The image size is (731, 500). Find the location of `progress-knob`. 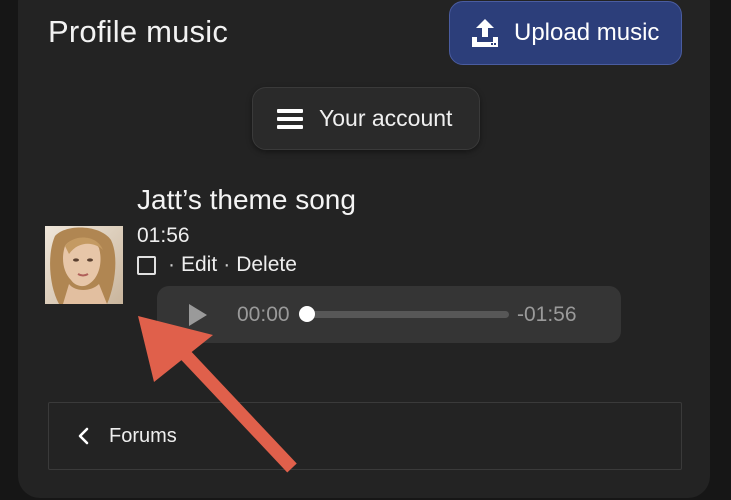

progress-knob is located at coordinates (307, 314).